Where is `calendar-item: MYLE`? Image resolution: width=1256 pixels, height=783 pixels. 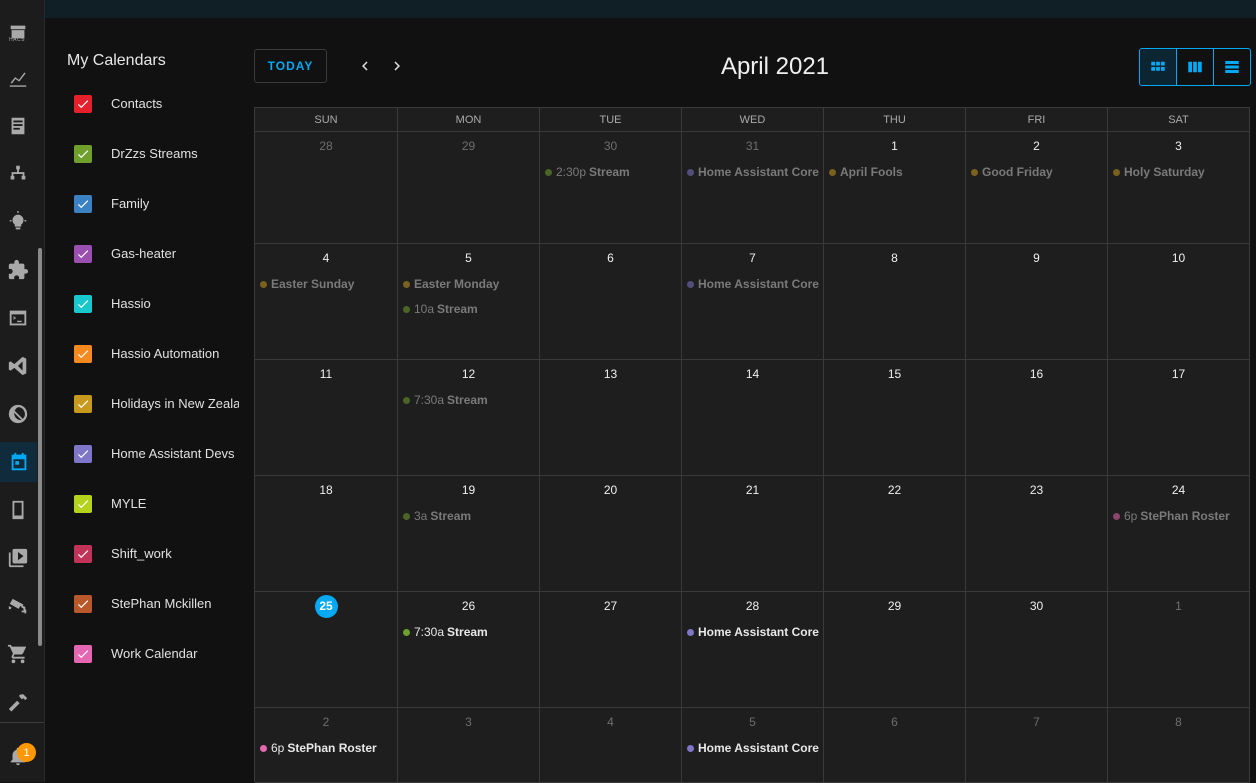 calendar-item: MYLE is located at coordinates (110, 504).